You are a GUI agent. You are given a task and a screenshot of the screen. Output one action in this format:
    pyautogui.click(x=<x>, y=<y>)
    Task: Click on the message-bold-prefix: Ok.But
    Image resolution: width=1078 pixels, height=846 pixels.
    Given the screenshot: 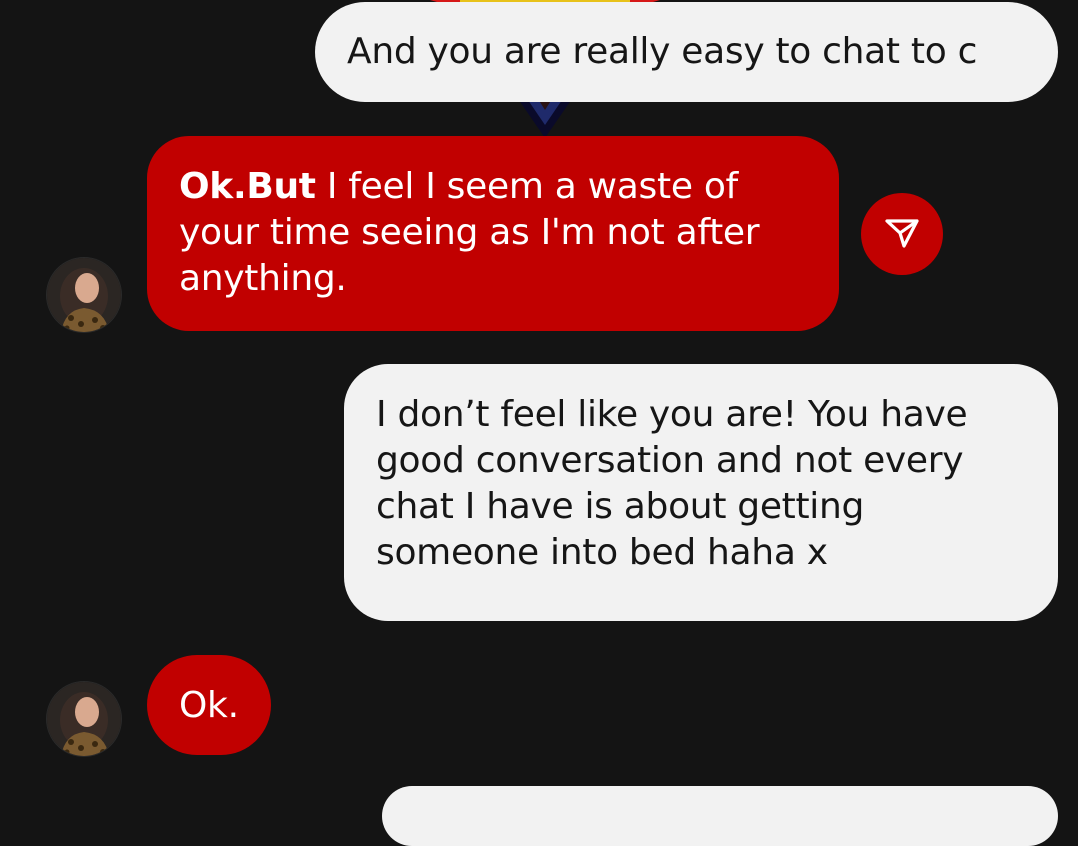 What is the action you would take?
    pyautogui.click(x=247, y=186)
    